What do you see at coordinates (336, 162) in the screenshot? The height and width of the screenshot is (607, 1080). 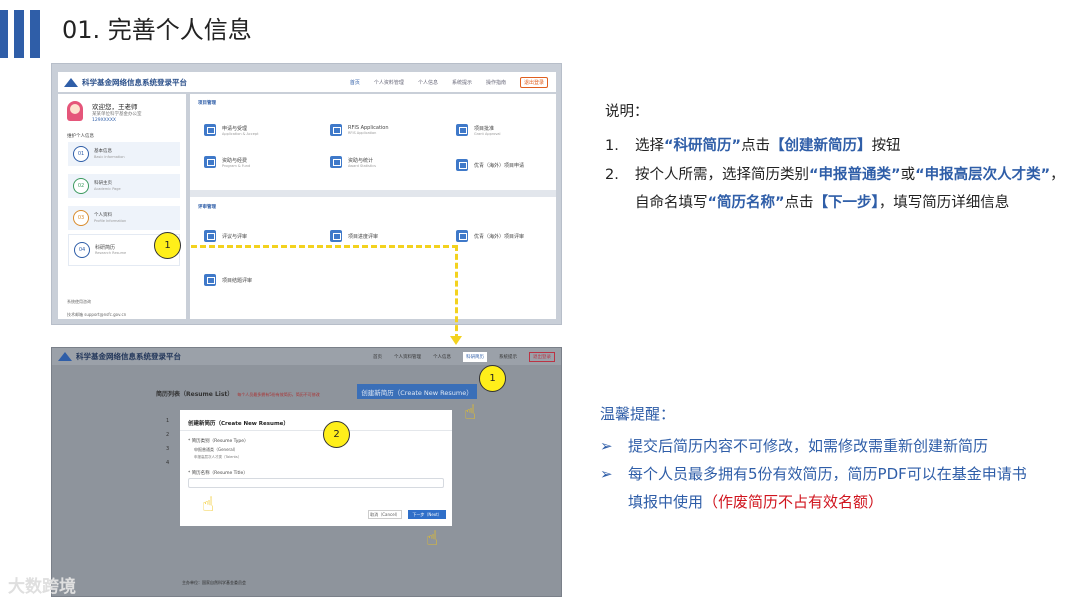 I see `chart-icon` at bounding box center [336, 162].